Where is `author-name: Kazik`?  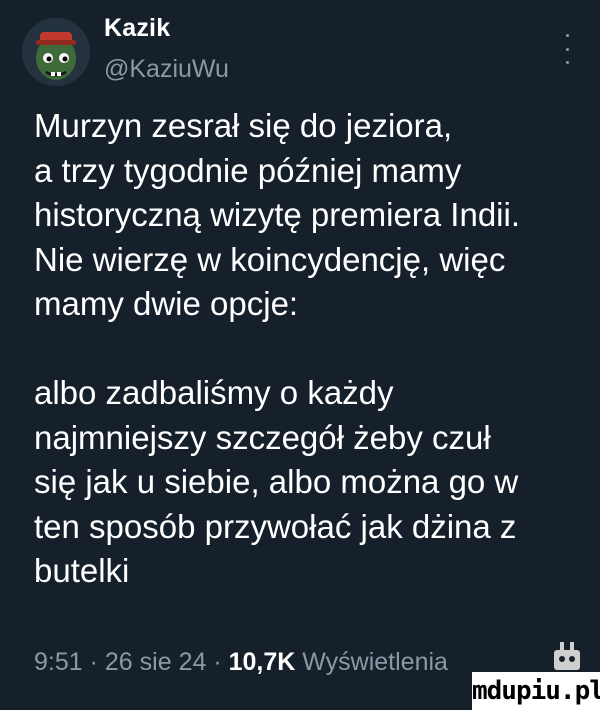 author-name: Kazik is located at coordinates (137, 28).